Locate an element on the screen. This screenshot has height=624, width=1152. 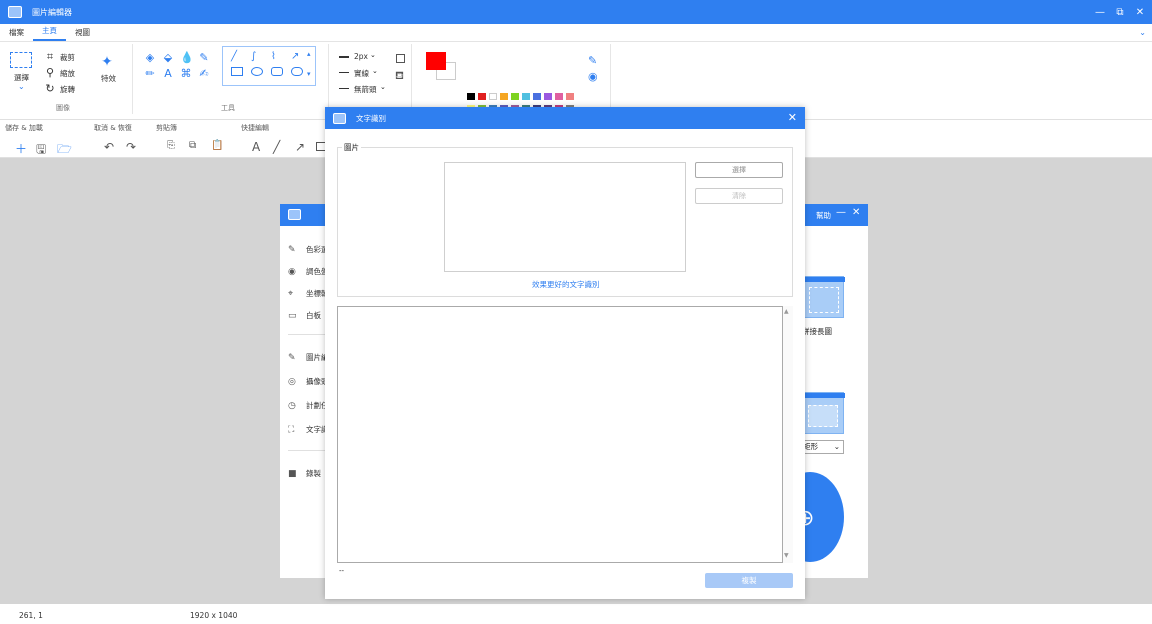
magic-wand-icon: ✦ is located at coordinates (107, 62).